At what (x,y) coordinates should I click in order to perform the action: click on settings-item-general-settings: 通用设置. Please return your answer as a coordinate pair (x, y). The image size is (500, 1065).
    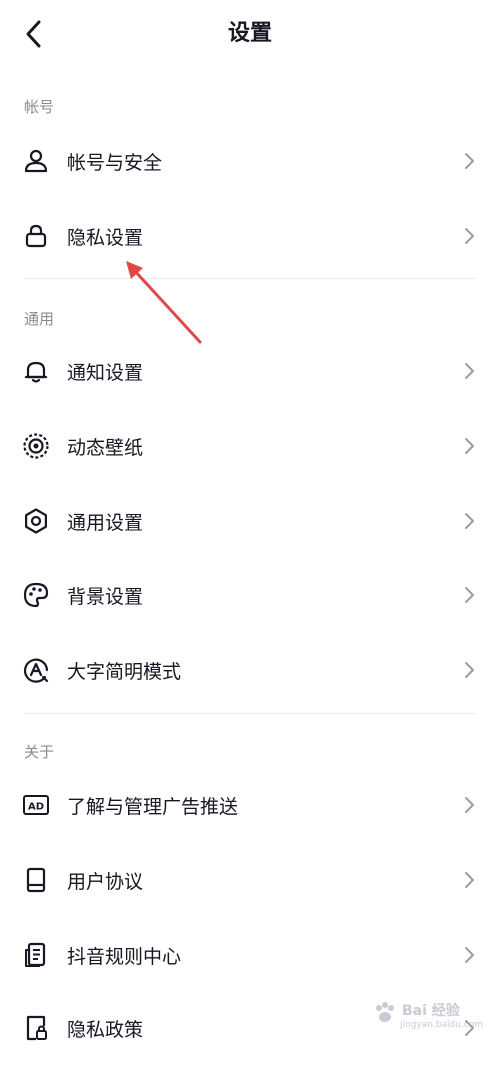
    Looking at the image, I should click on (250, 521).